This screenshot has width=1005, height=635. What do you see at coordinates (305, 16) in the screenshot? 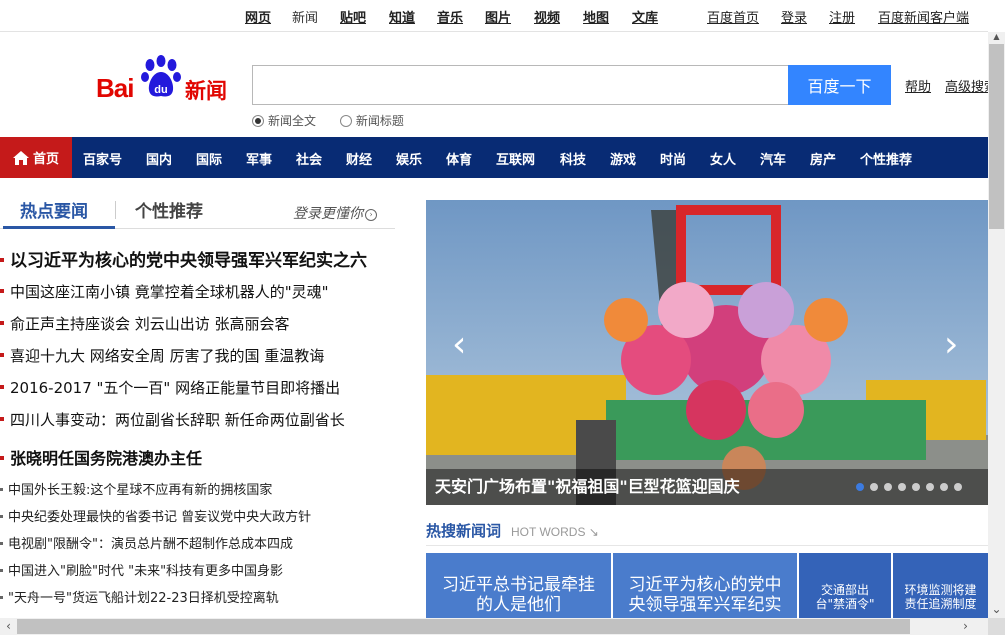
I see `nav-link-news: 新闻` at bounding box center [305, 16].